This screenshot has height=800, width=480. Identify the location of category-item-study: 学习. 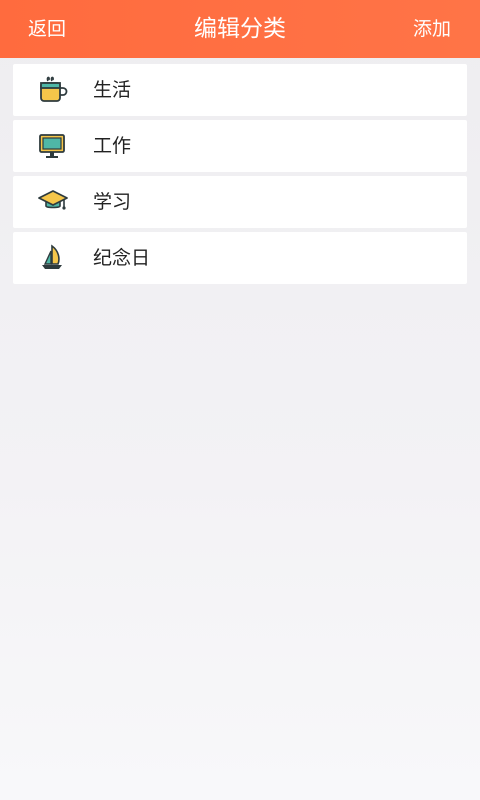
(240, 202).